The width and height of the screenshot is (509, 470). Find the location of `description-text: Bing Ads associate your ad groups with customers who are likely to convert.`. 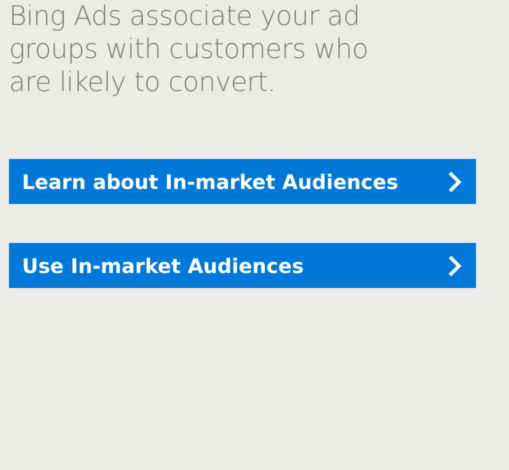

description-text: Bing Ads associate your ad groups with customers who are likely to convert. is located at coordinates (189, 49).